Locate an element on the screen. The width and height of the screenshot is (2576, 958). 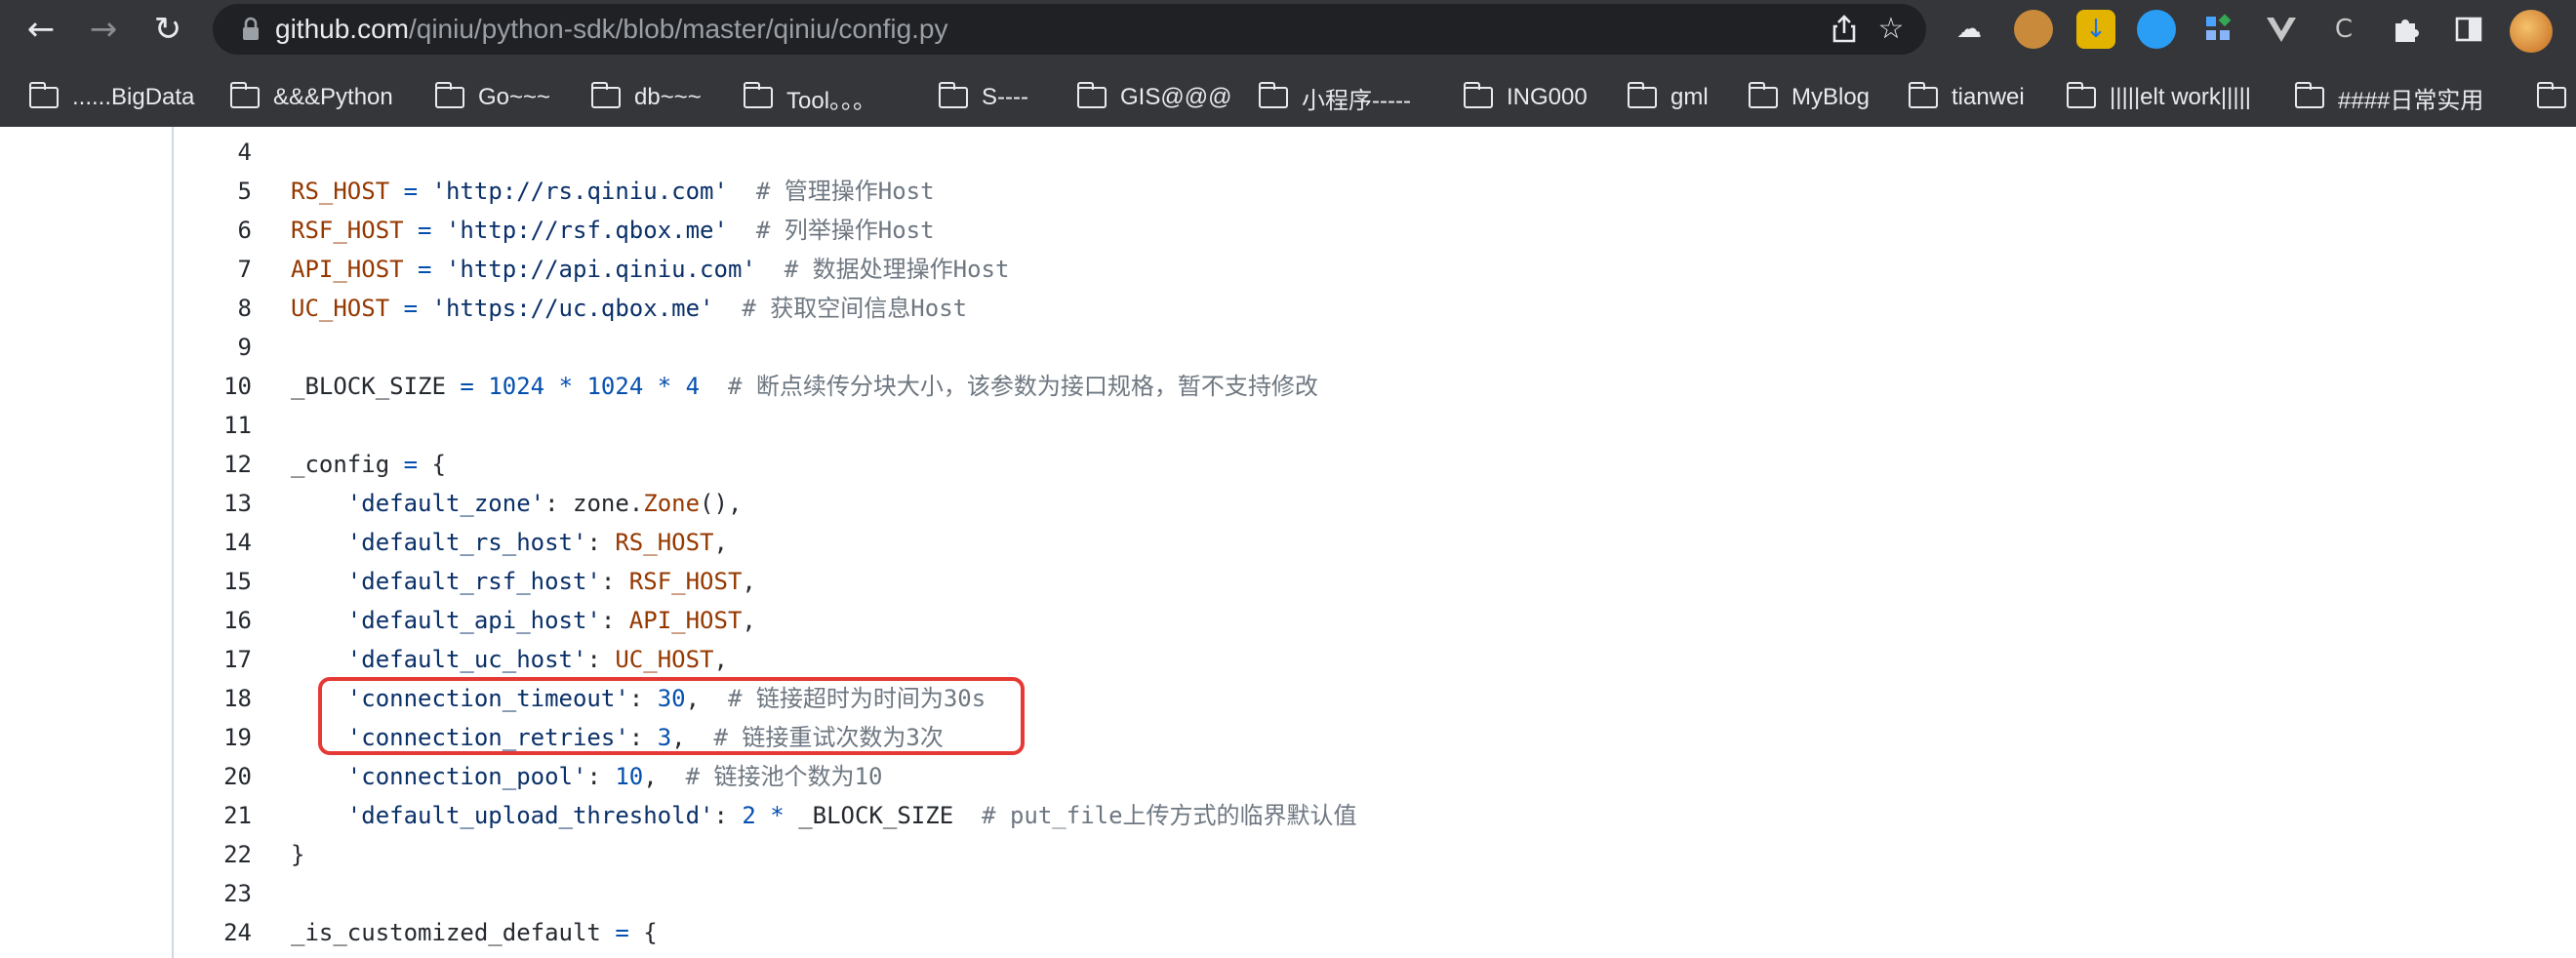
back-arrow-icon: ← is located at coordinates (41, 29).